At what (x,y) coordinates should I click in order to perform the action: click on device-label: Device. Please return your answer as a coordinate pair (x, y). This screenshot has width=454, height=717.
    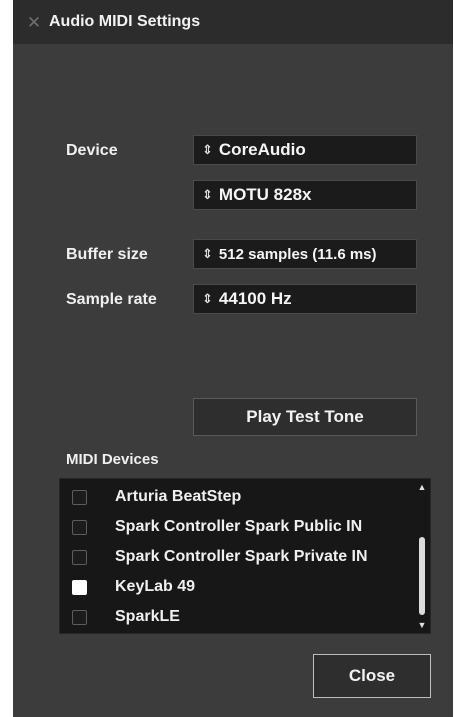
    Looking at the image, I should click on (92, 150).